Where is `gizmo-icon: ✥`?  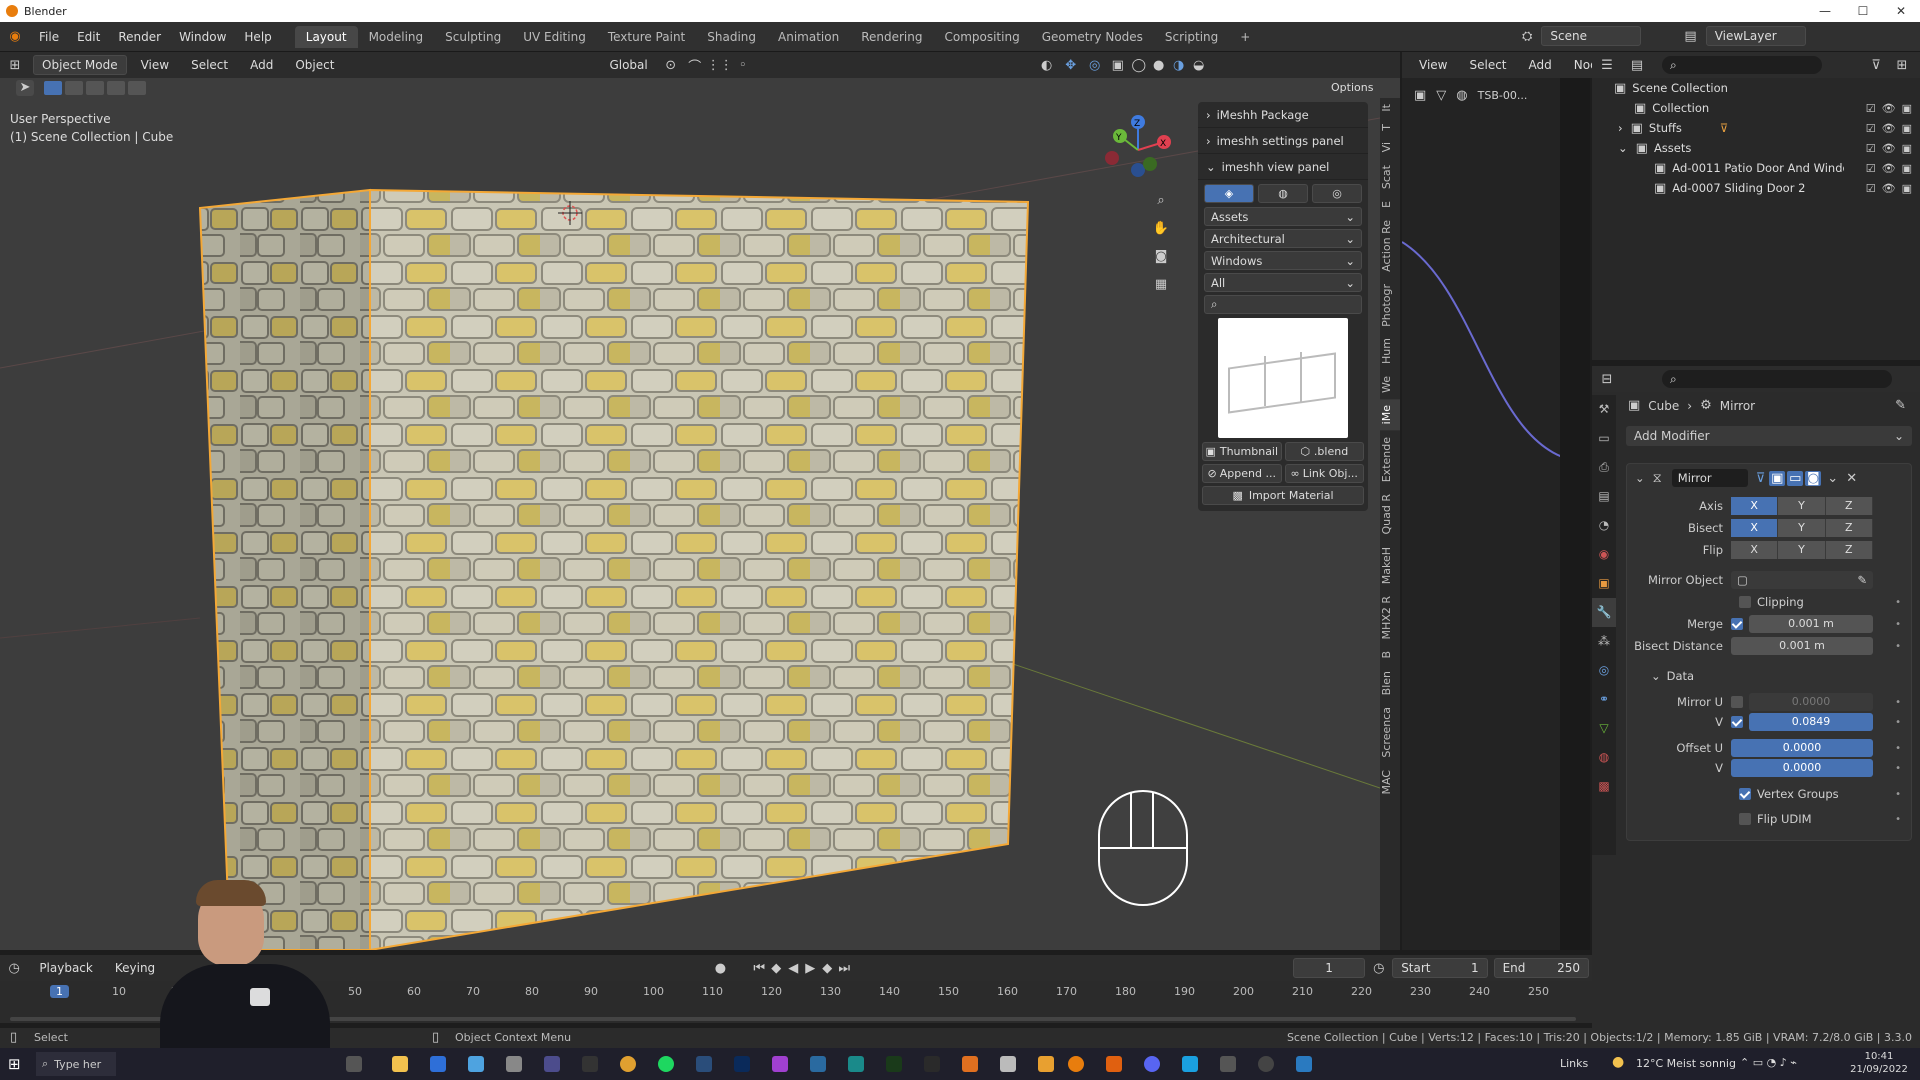
gizmo-icon: ✥ is located at coordinates (1071, 65).